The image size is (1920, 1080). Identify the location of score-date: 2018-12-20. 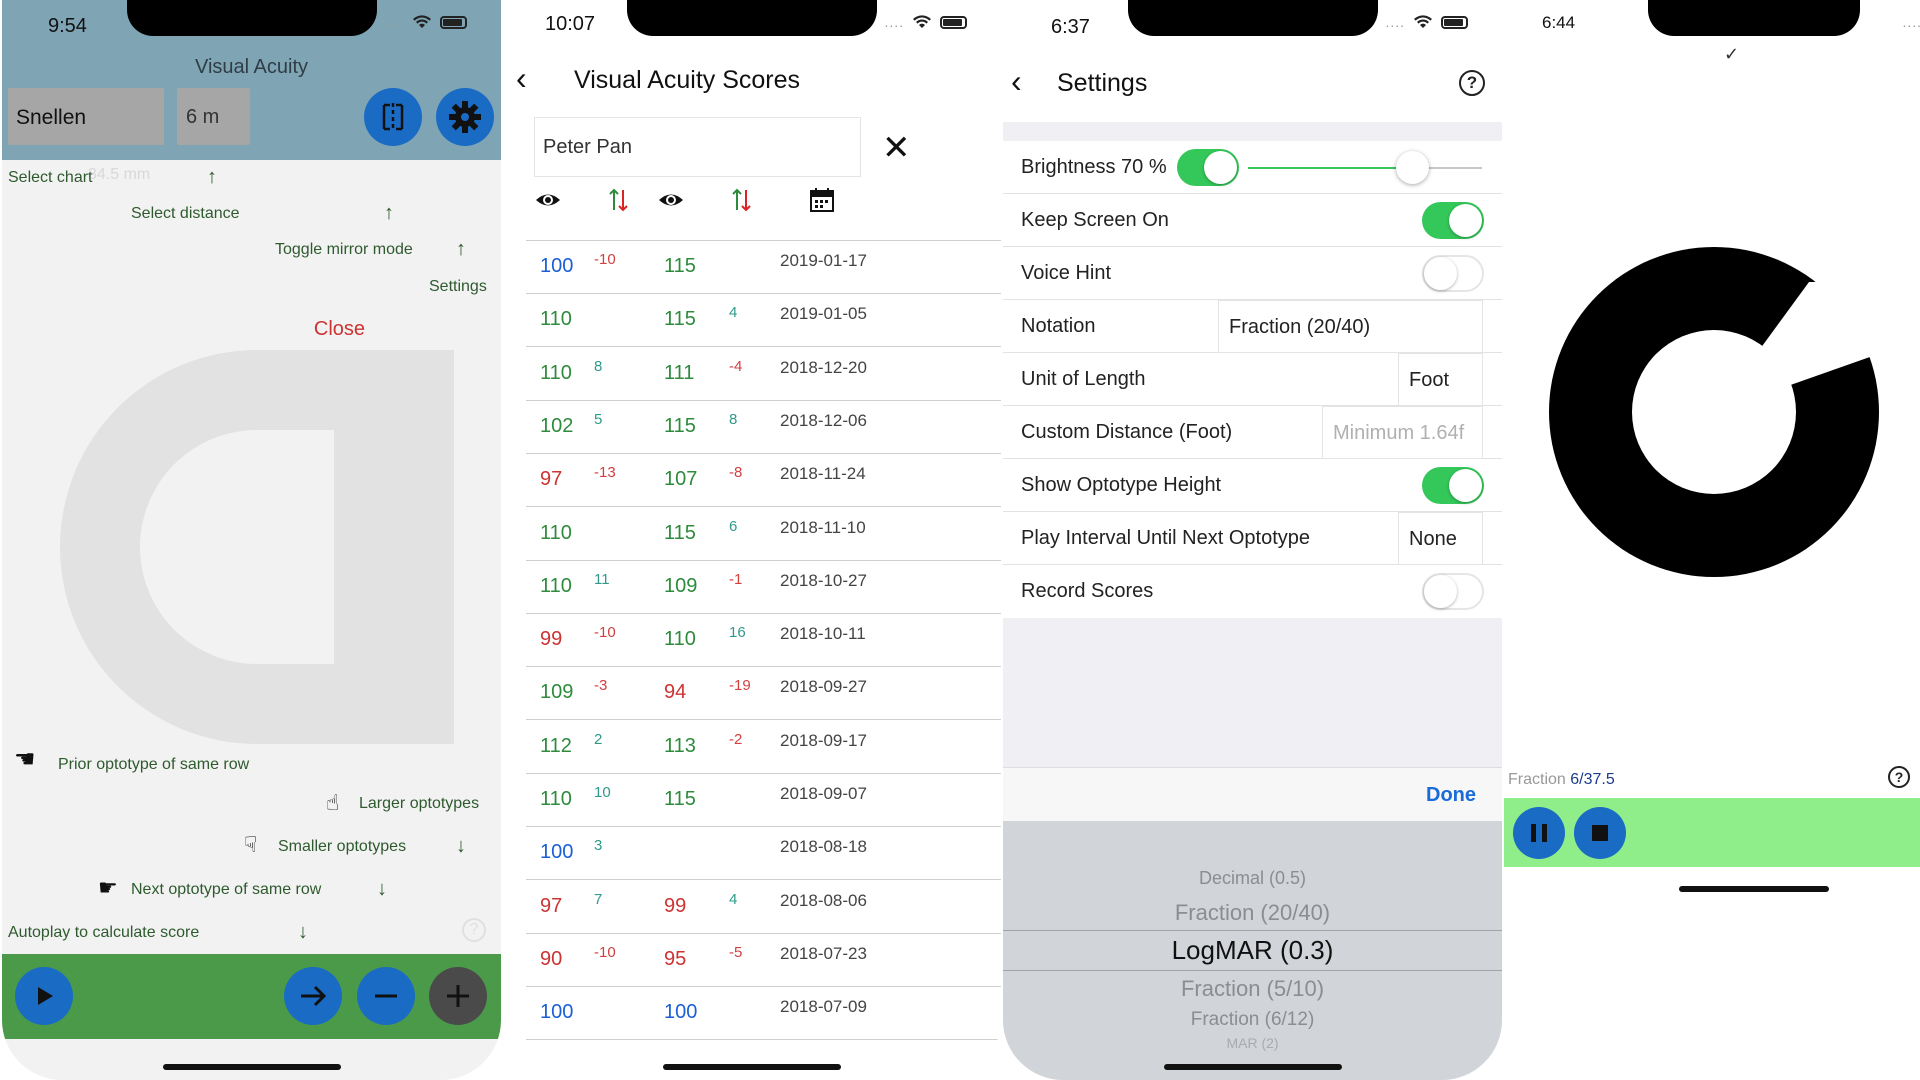
(823, 367).